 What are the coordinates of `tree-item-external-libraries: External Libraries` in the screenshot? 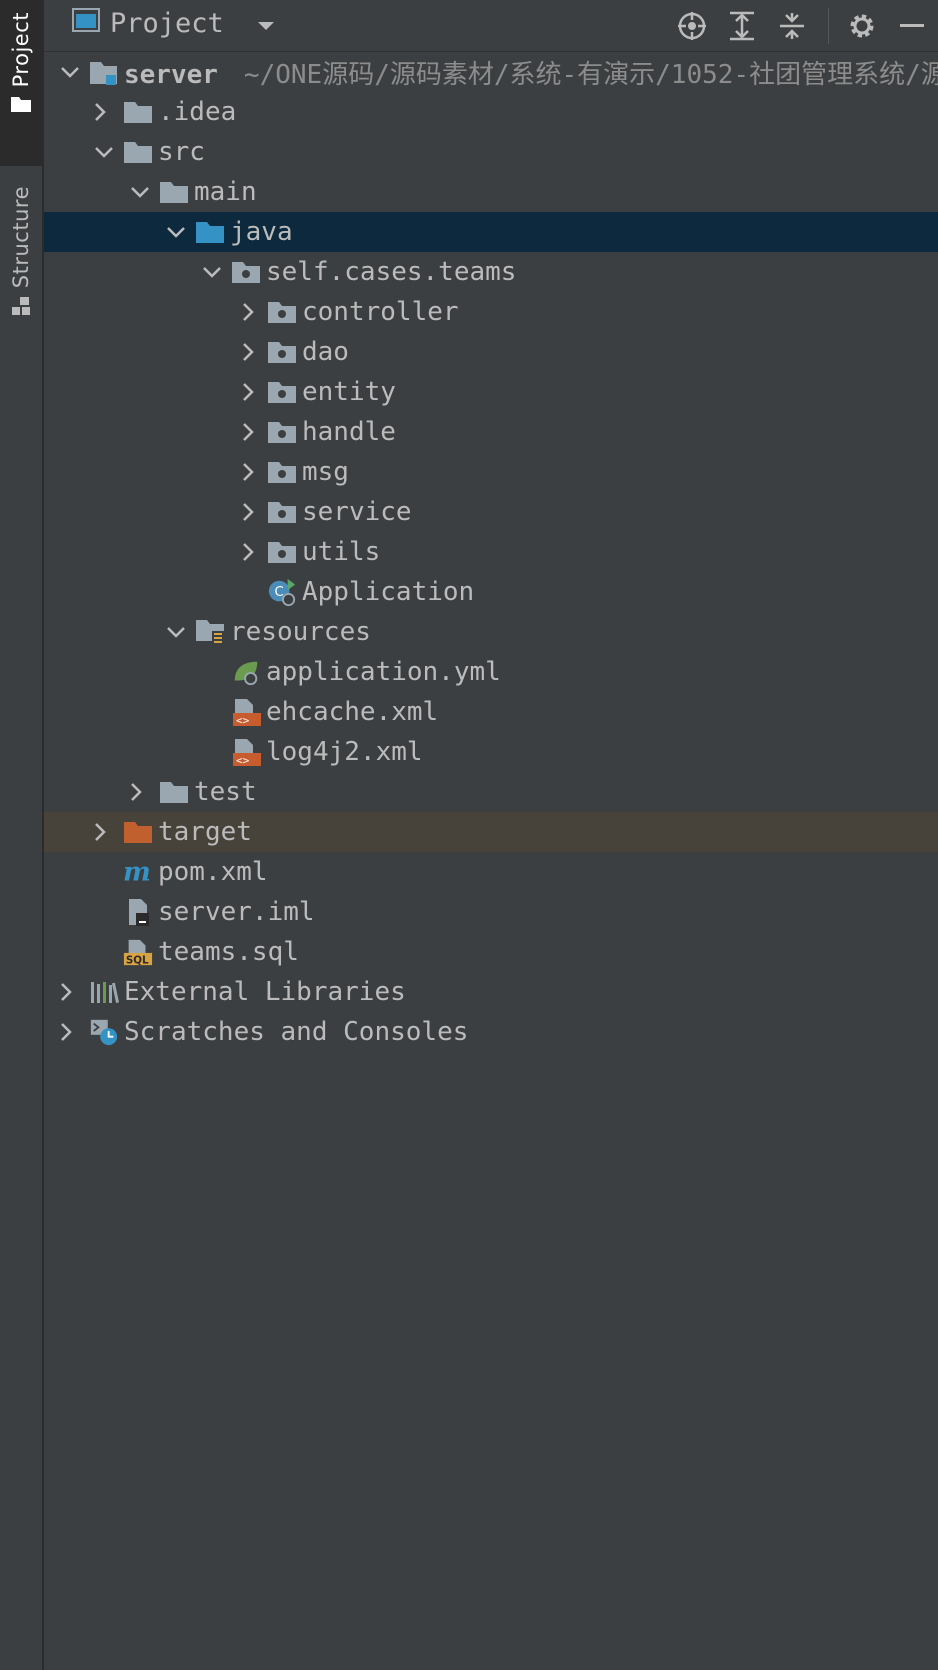 It's located at (491, 992).